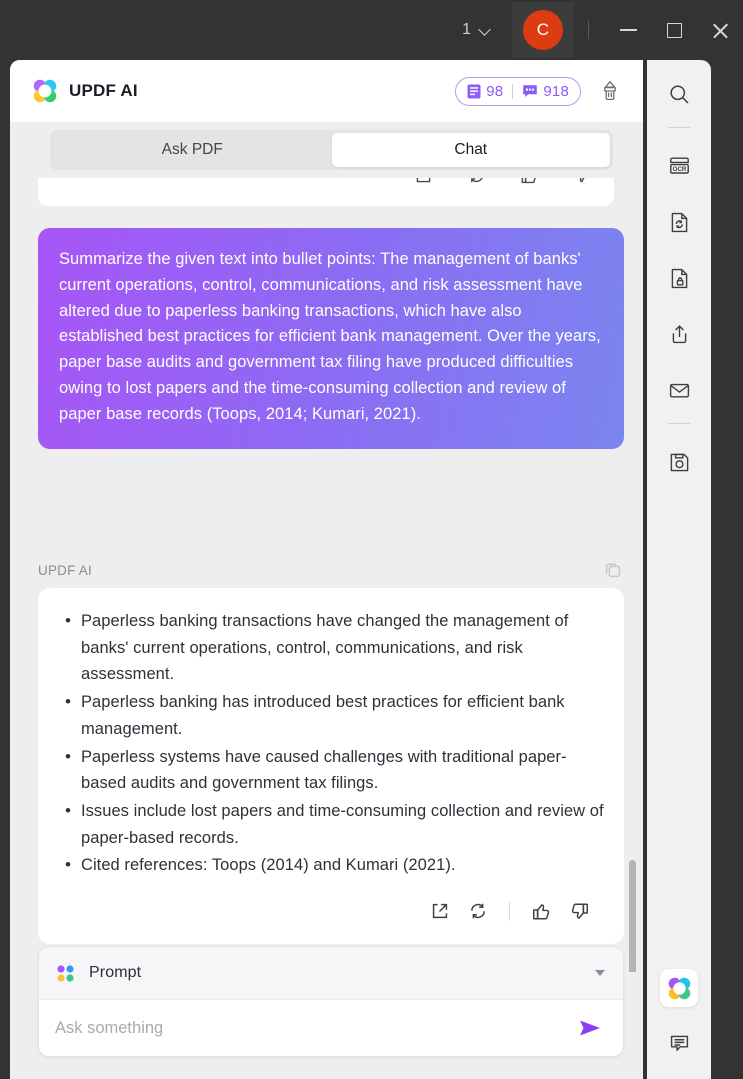 The width and height of the screenshot is (743, 1079). Describe the element at coordinates (371, 30) in the screenshot. I see `window-titlebar: 1 C` at that location.